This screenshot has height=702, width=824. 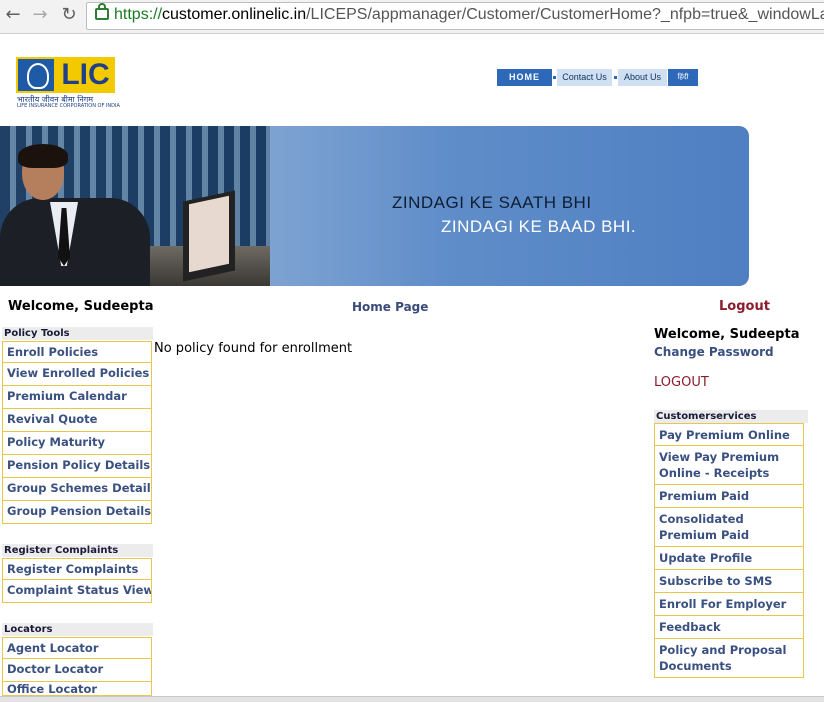 I want to click on menu-complaint-status-view: Complaint Status View, so click(x=77, y=591).